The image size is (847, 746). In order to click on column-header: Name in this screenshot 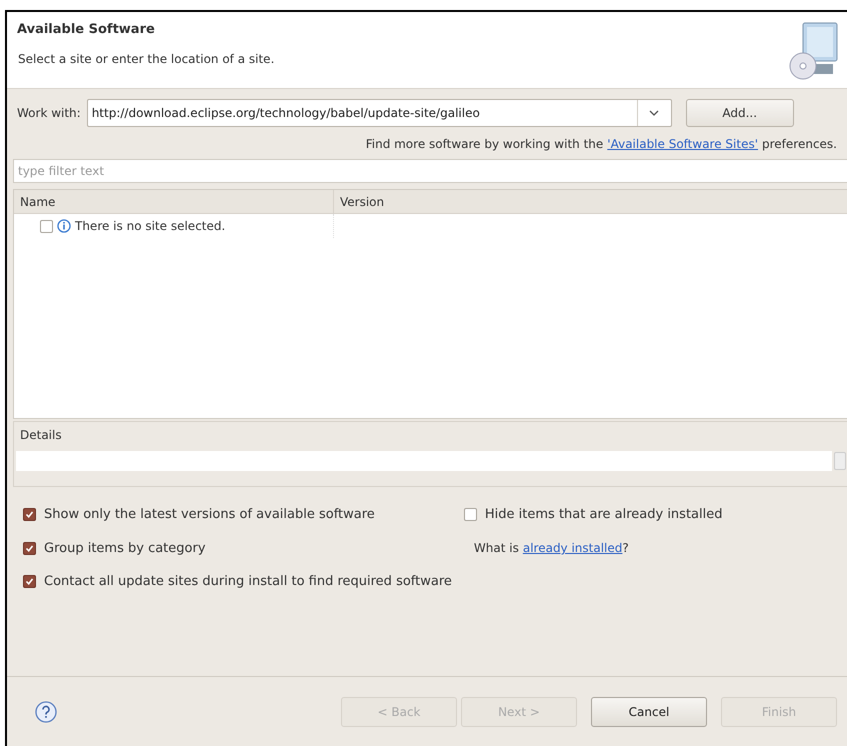, I will do `click(174, 201)`.